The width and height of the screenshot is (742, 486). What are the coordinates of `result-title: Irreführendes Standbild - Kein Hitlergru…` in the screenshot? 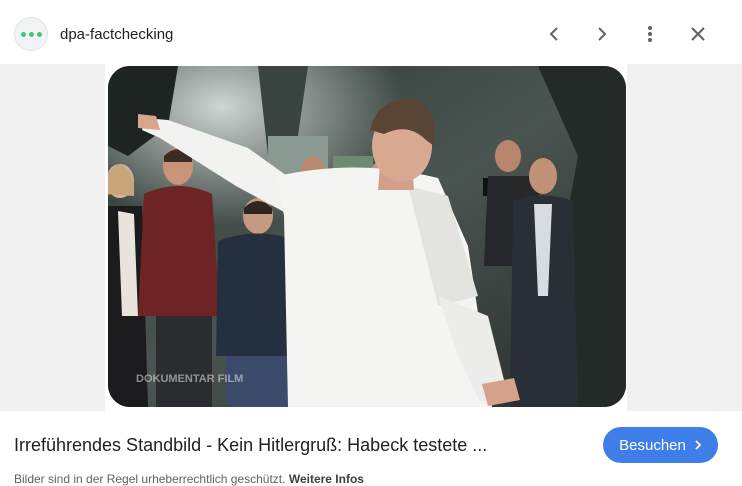 It's located at (250, 445).